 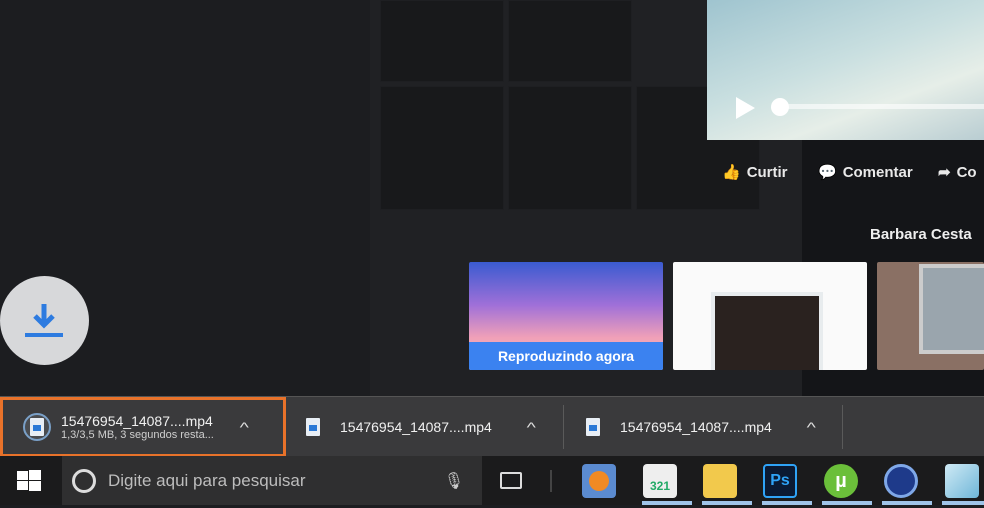 What do you see at coordinates (755, 172) in the screenshot?
I see `like-button: 👍 Curtir` at bounding box center [755, 172].